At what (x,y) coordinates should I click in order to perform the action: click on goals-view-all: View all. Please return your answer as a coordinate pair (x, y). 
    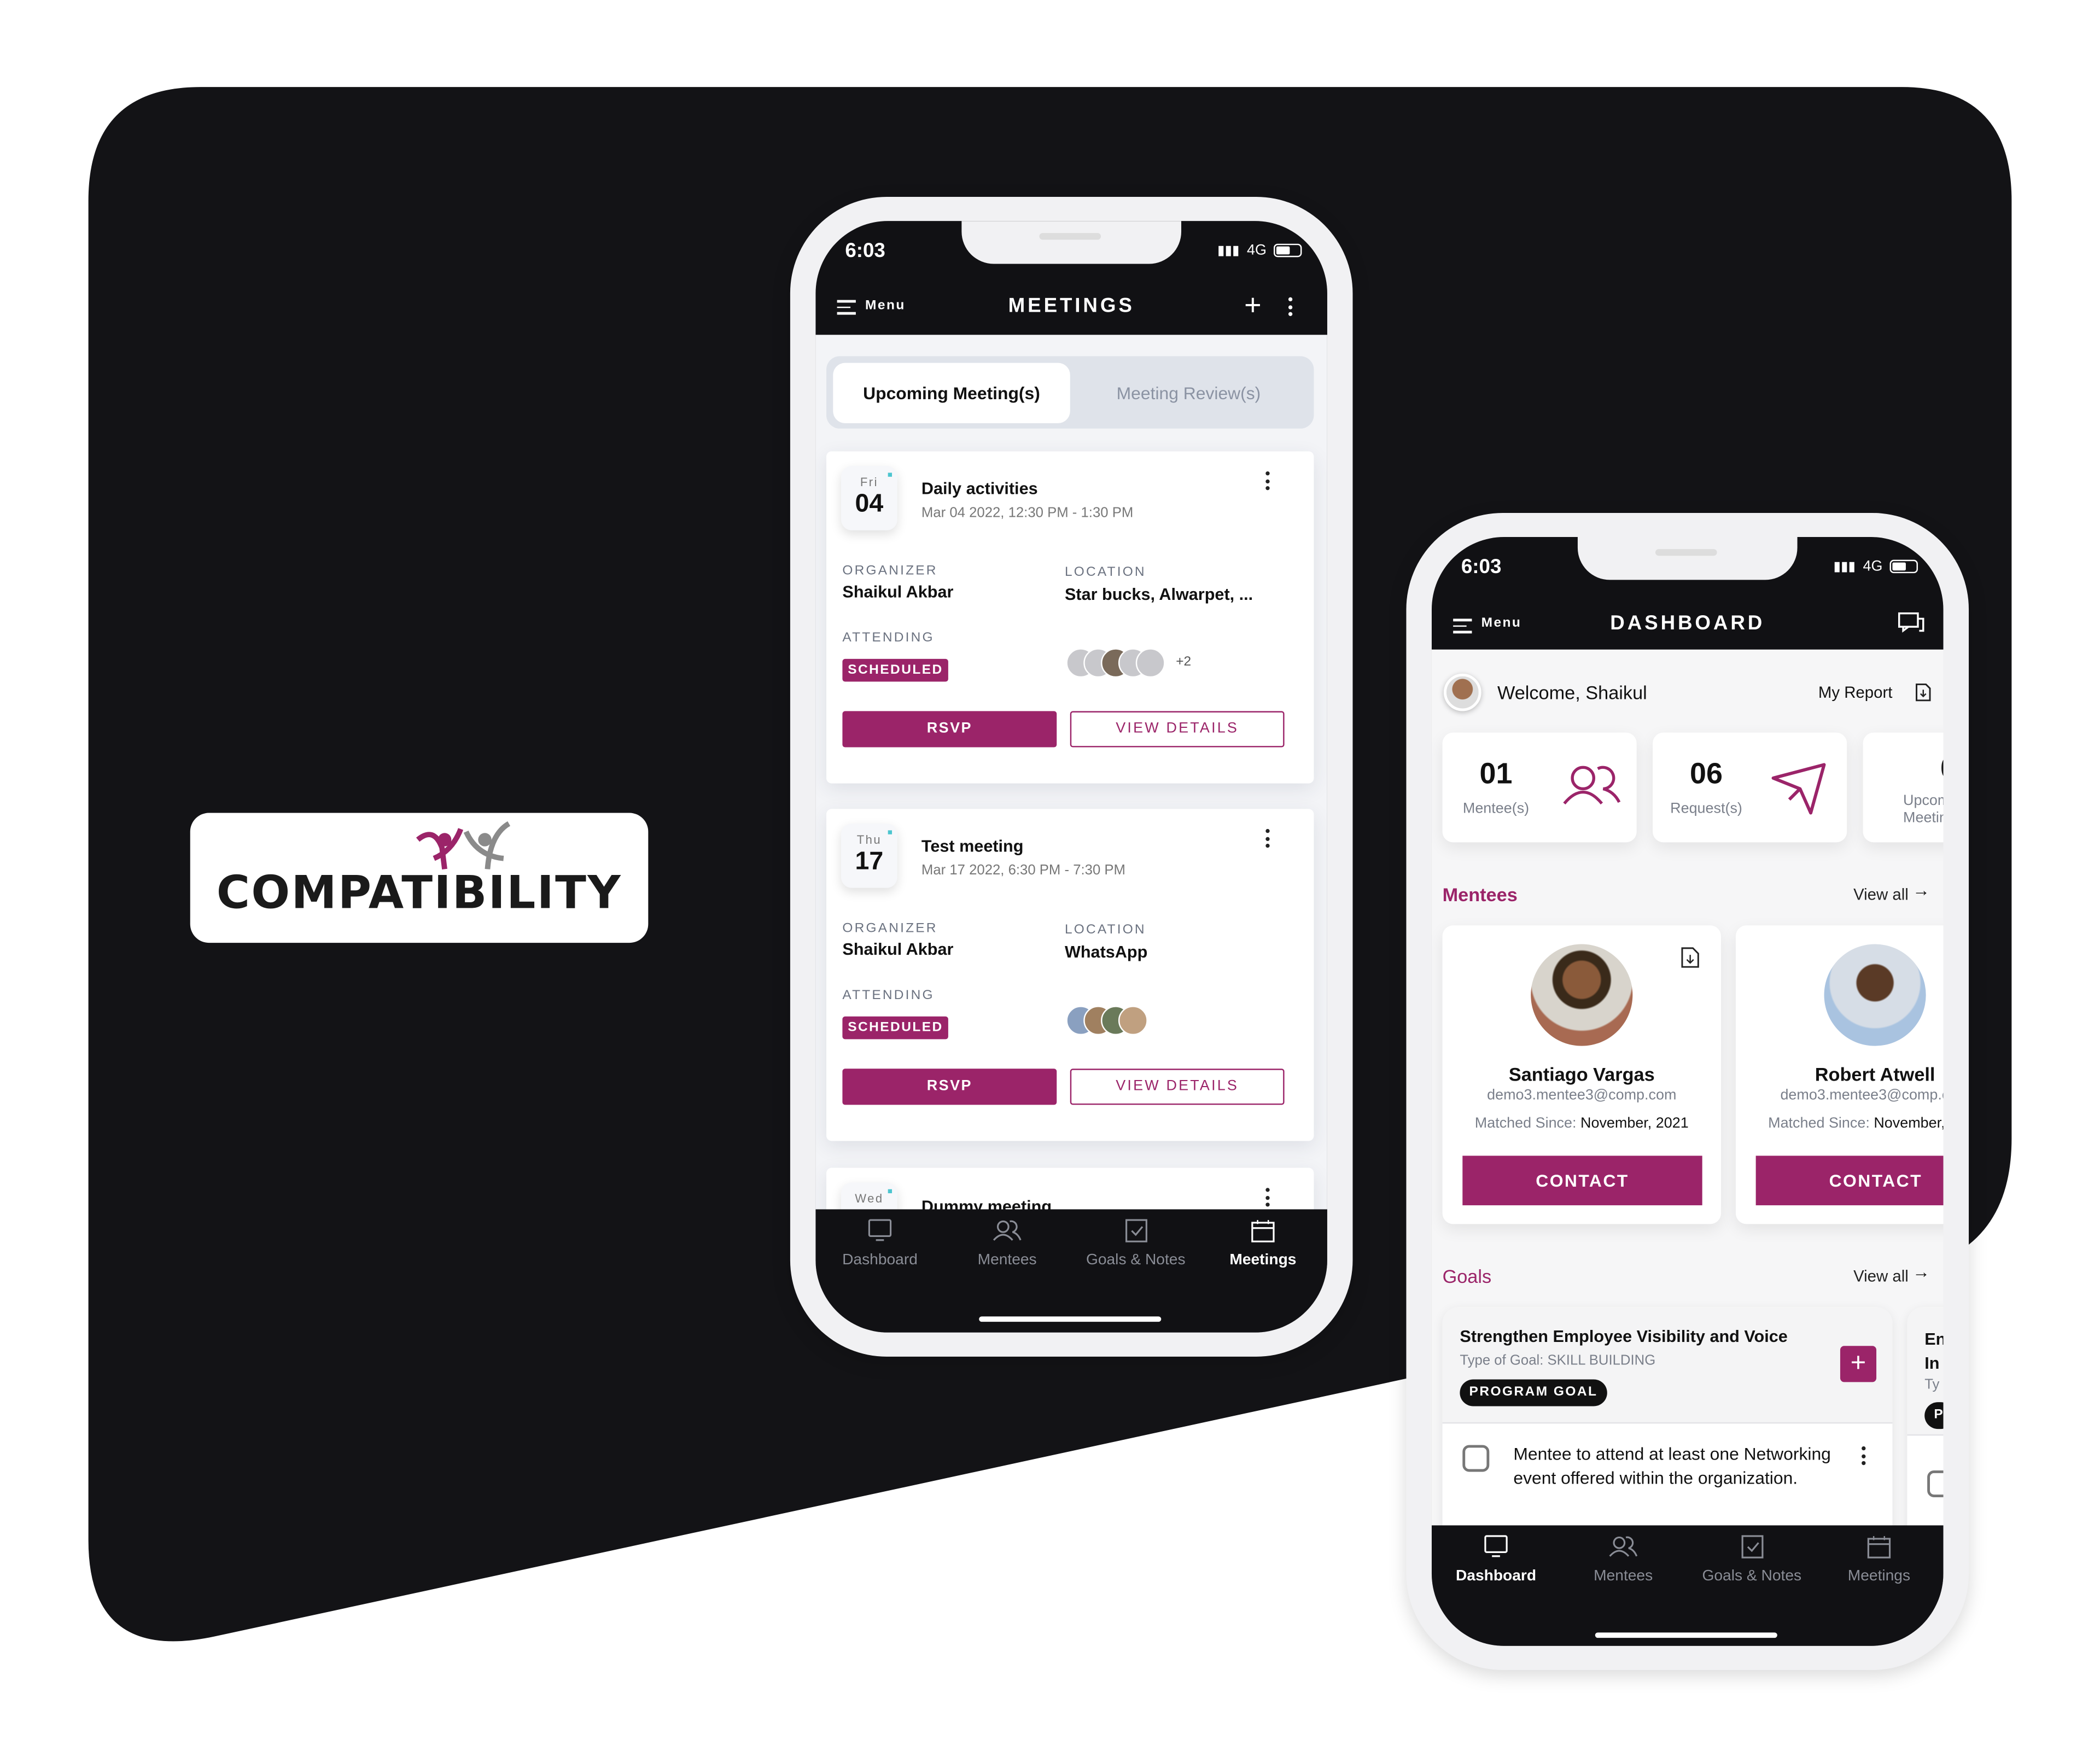
    Looking at the image, I should click on (1881, 1276).